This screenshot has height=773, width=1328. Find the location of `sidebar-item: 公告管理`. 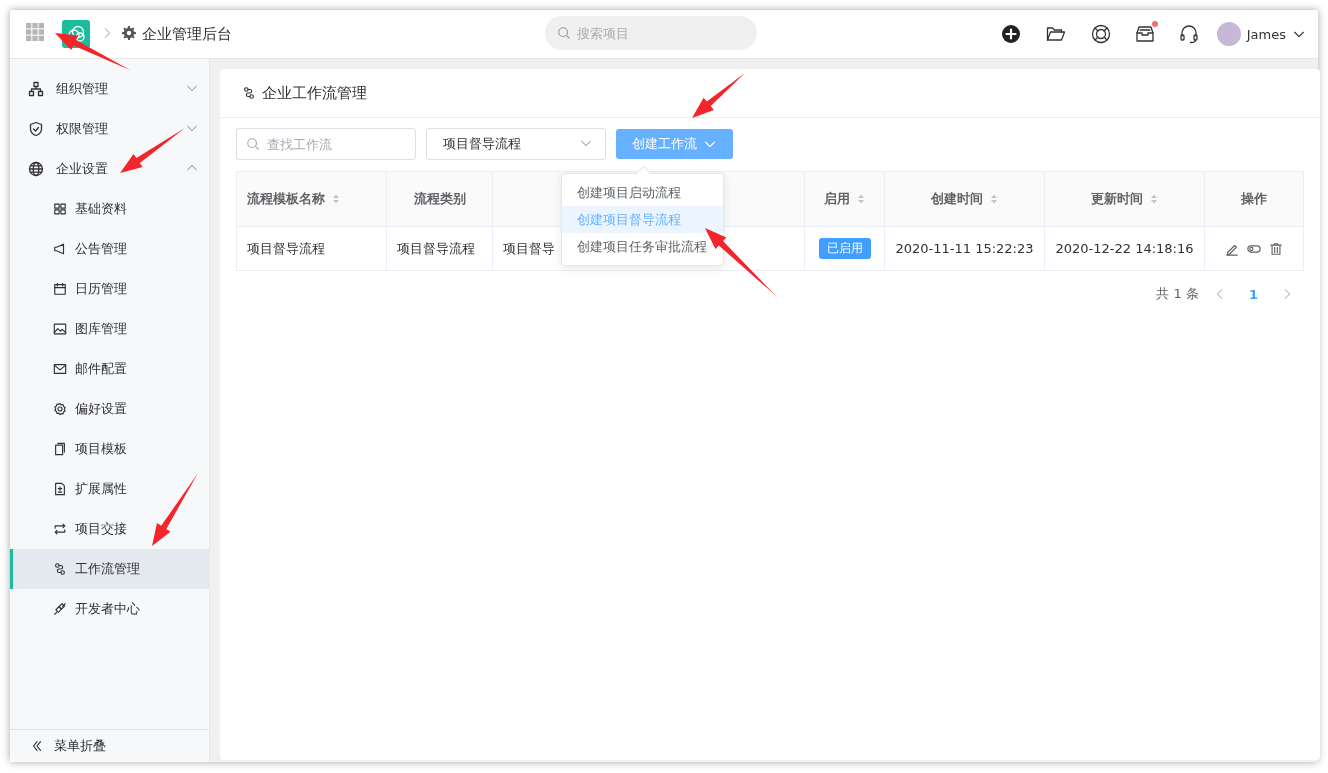

sidebar-item: 公告管理 is located at coordinates (109, 249).